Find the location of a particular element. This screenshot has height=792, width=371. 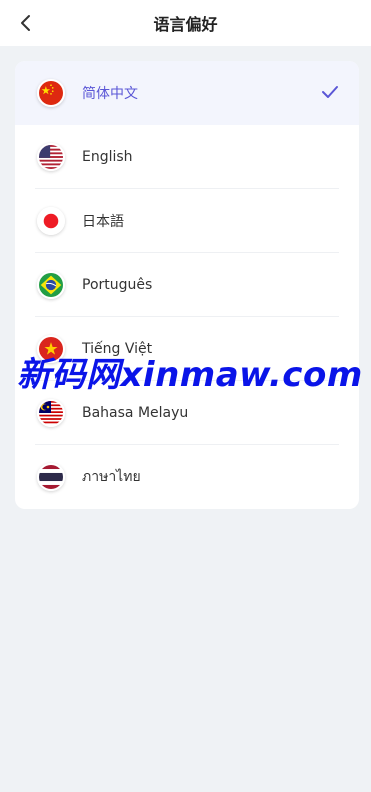

header-bar: 语言偏好 is located at coordinates (185, 23).